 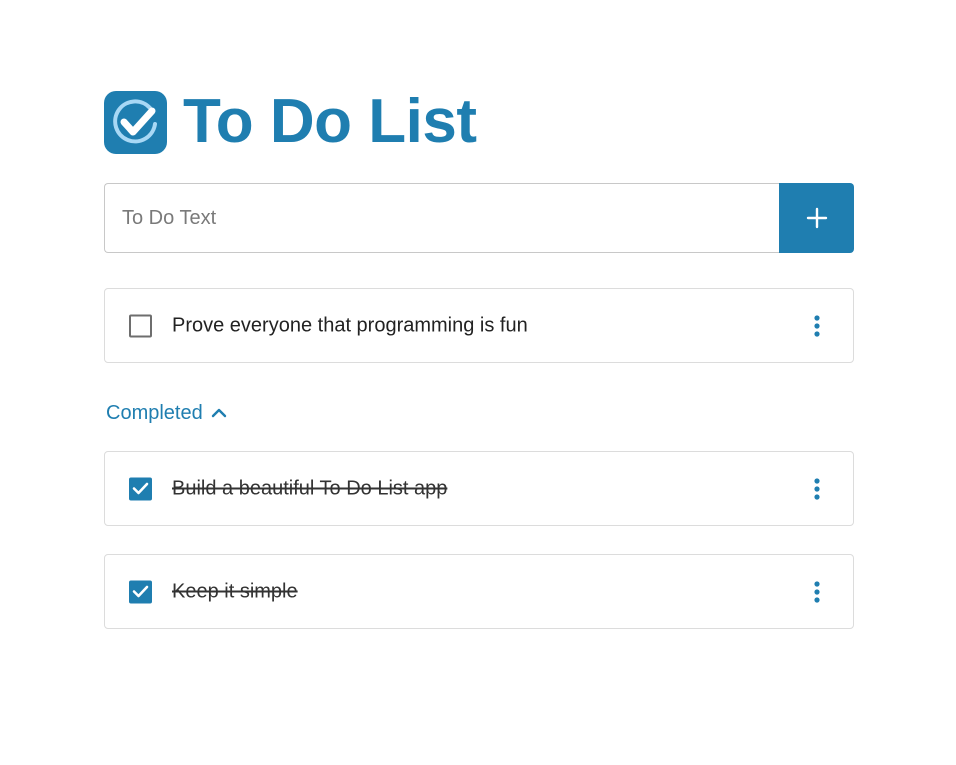 What do you see at coordinates (310, 488) in the screenshot?
I see `todo-text: Build a beautiful To Do List app` at bounding box center [310, 488].